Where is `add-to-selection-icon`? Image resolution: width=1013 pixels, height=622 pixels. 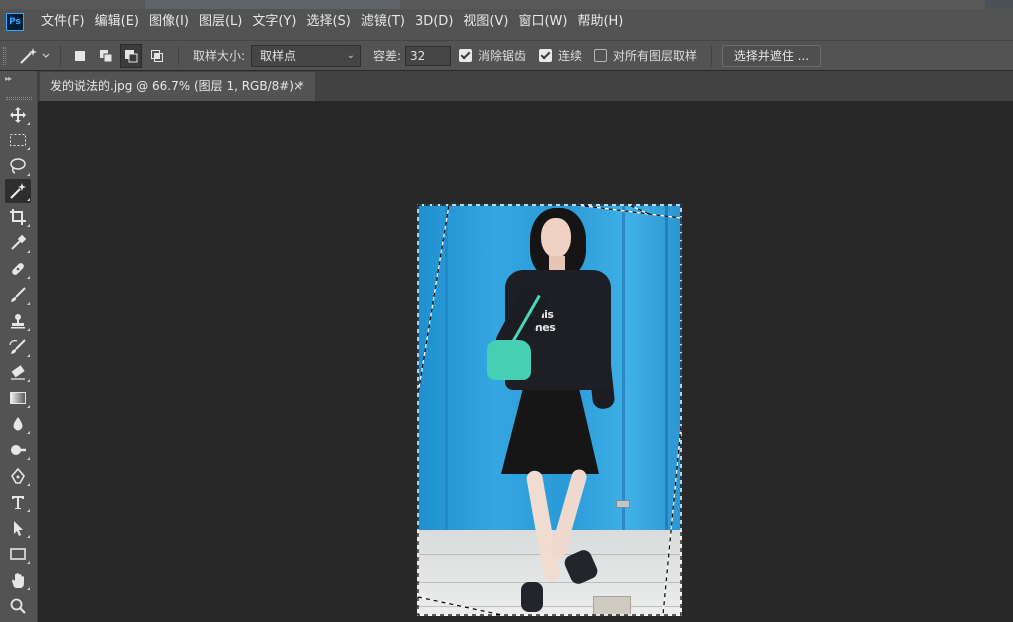 add-to-selection-icon is located at coordinates (106, 56).